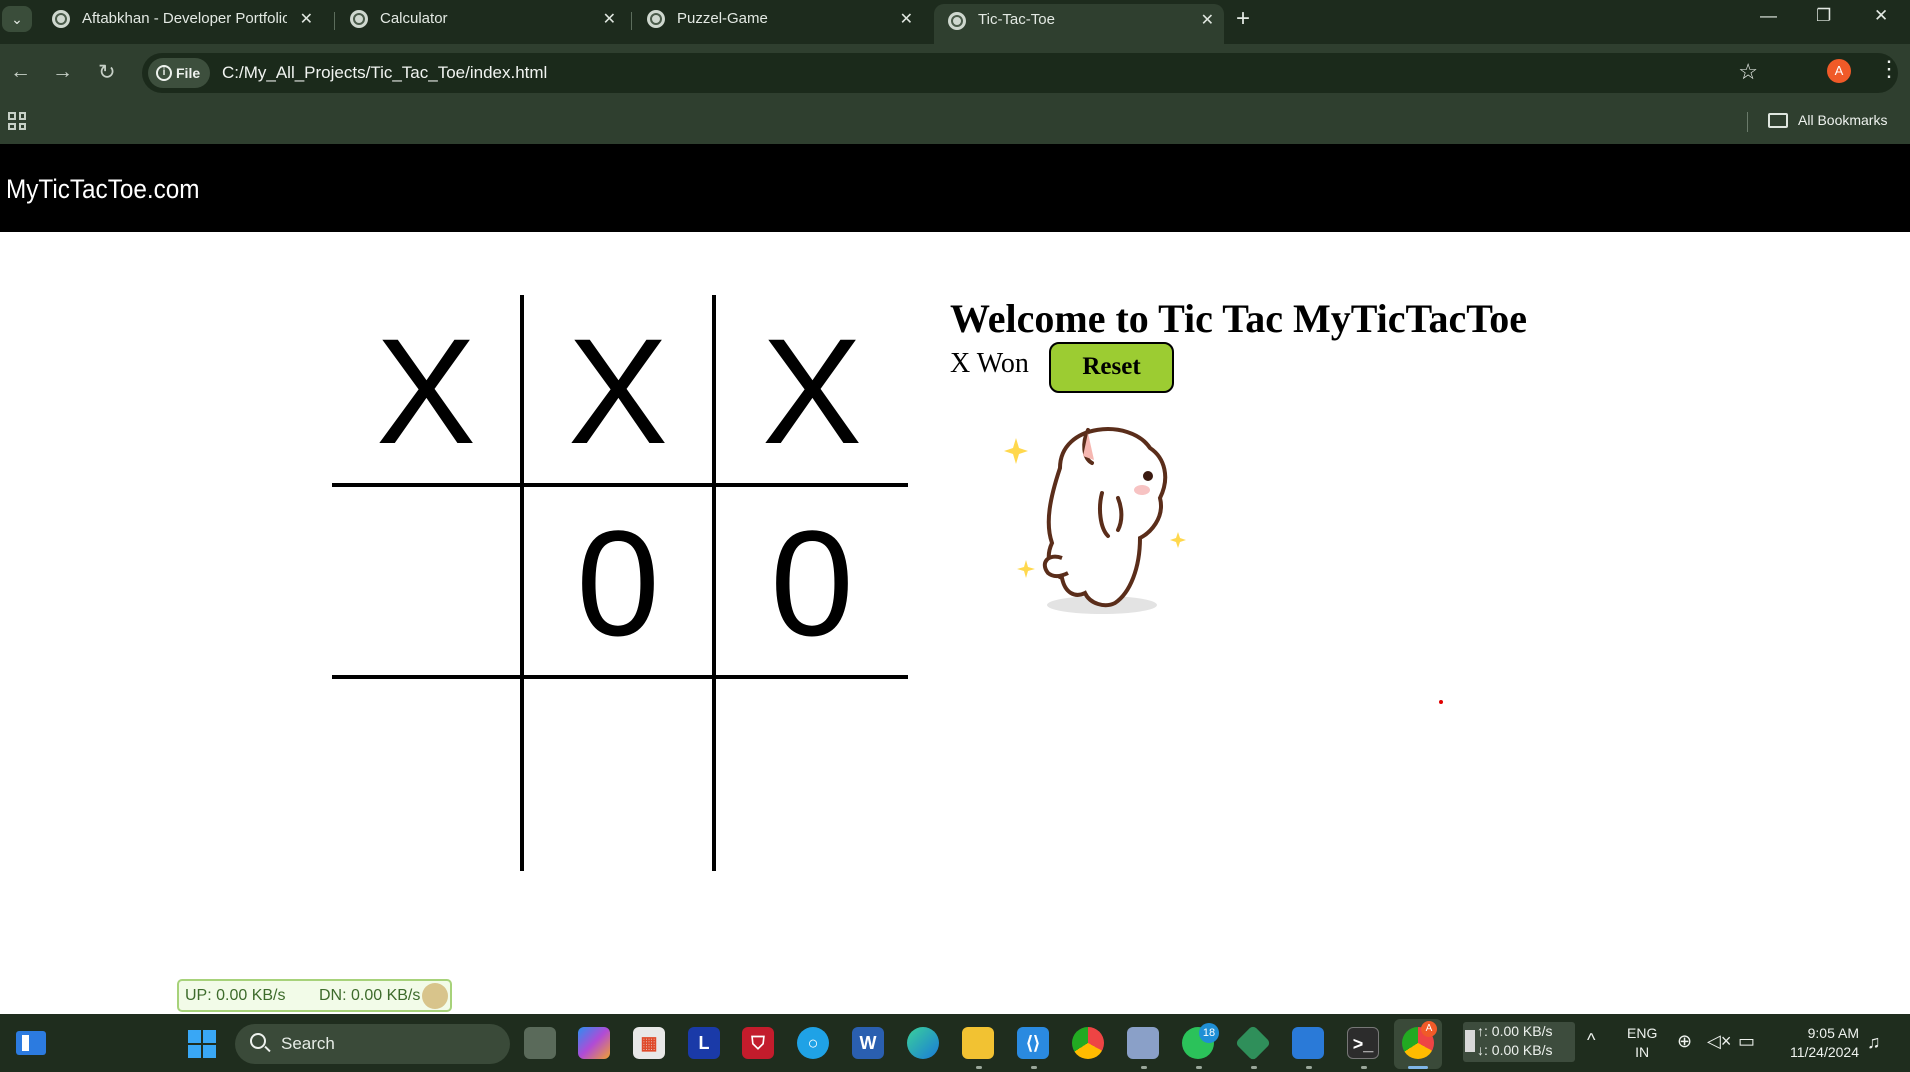 The image size is (1910, 1072). I want to click on forward-arrow-icon: →, so click(62, 72).